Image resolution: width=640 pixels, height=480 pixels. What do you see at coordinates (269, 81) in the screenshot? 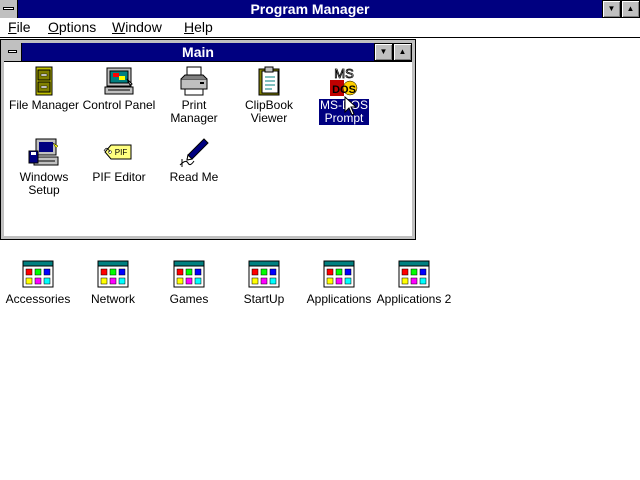
I see `clipbook-icon` at bounding box center [269, 81].